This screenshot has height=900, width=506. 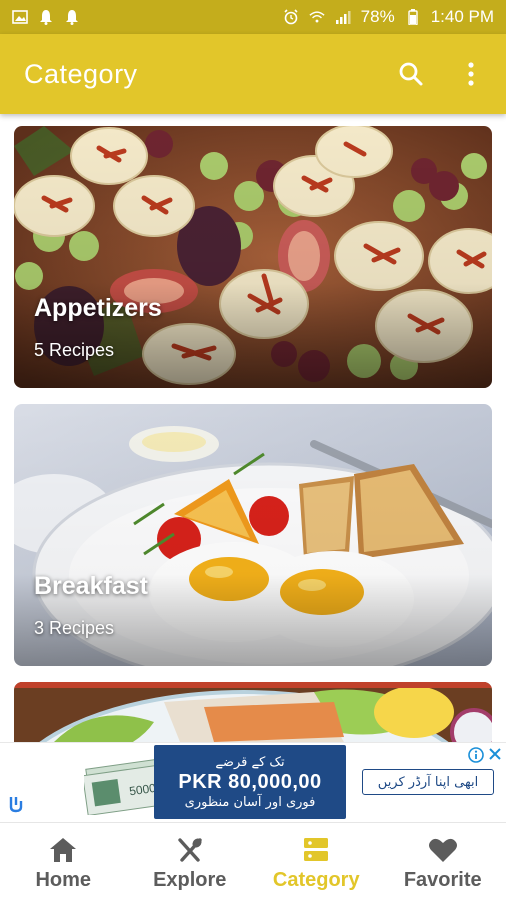 I want to click on page-title: Category, so click(x=81, y=73).